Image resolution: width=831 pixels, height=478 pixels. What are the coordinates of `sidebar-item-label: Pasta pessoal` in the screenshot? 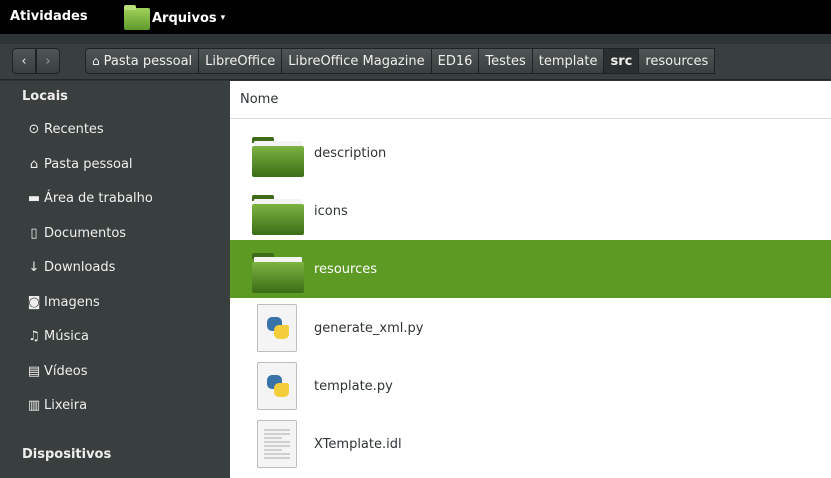 It's located at (88, 164).